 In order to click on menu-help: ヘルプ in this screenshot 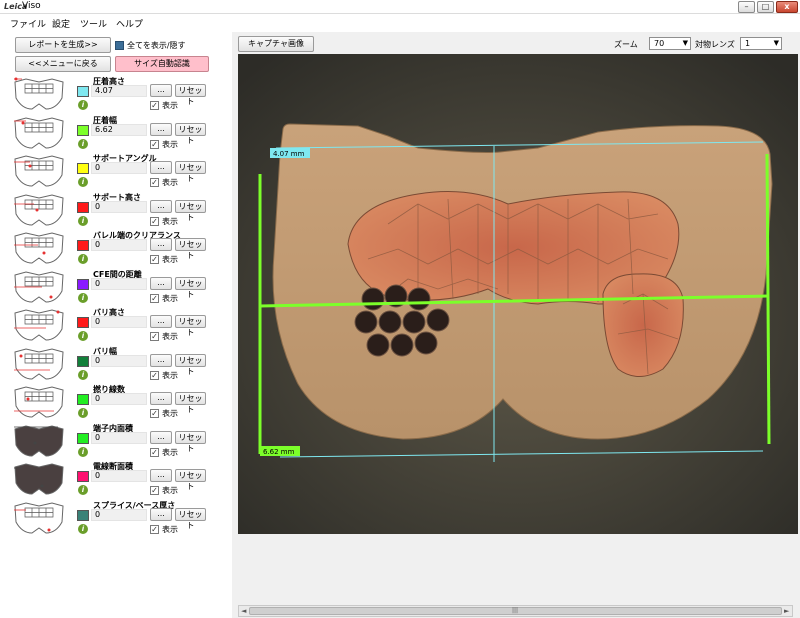, I will do `click(129, 23)`.